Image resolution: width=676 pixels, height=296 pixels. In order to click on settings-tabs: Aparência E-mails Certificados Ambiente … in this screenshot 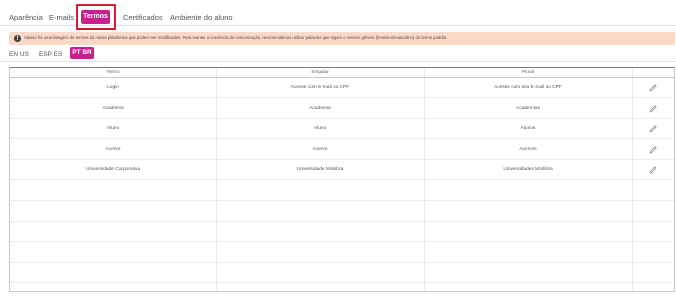, I will do `click(338, 15)`.